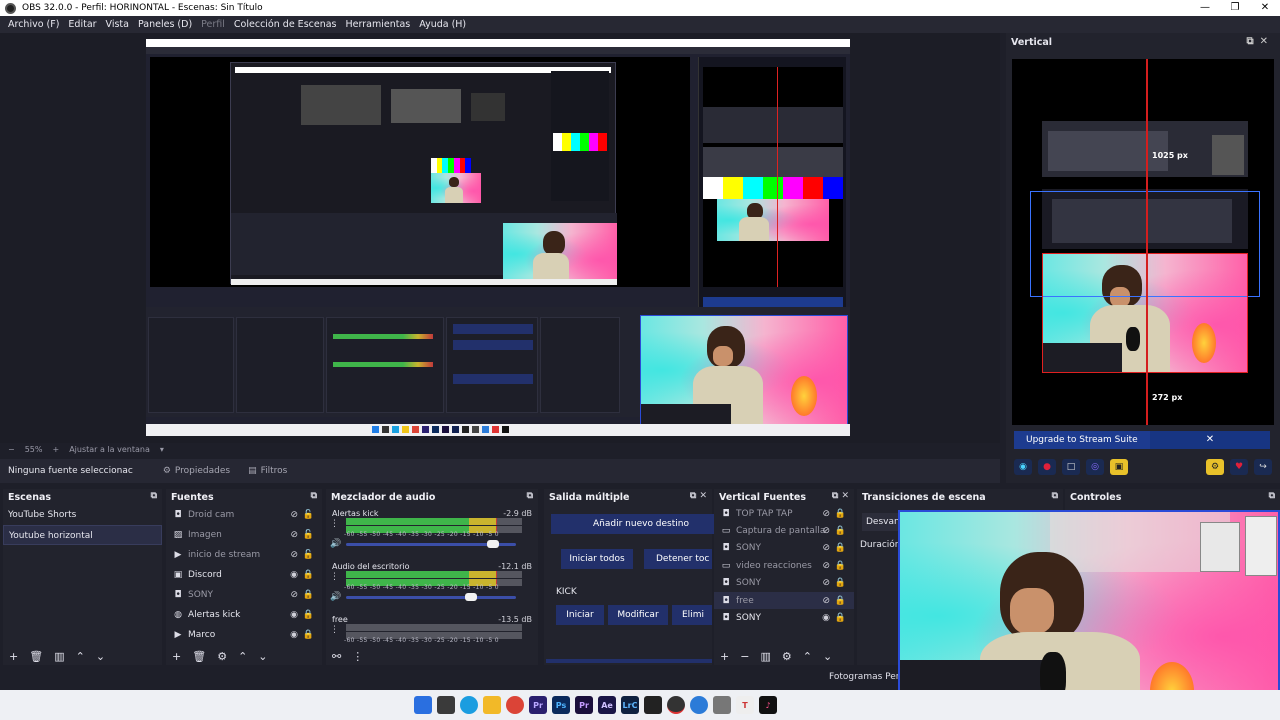 This screenshot has width=1280, height=720. Describe the element at coordinates (1263, 467) in the screenshot. I see `share-icon: ↪` at that location.